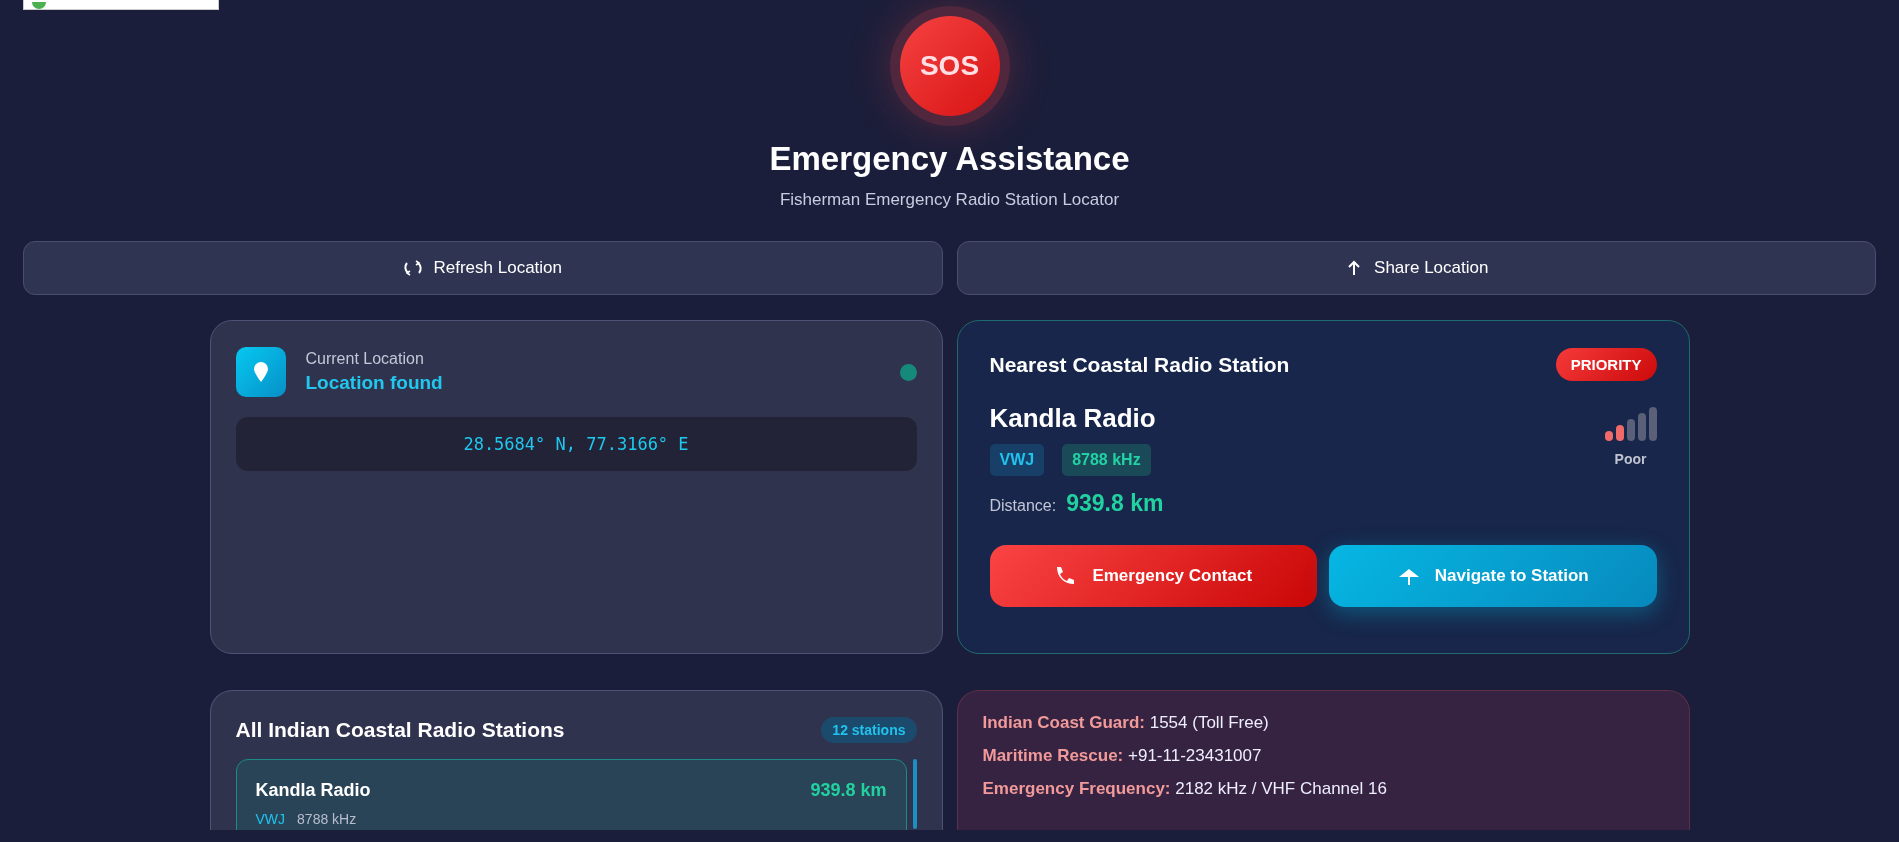 The width and height of the screenshot is (1899, 842). I want to click on contact-line: Indian Coast Guard: 1554 (Toll Free), so click(1126, 723).